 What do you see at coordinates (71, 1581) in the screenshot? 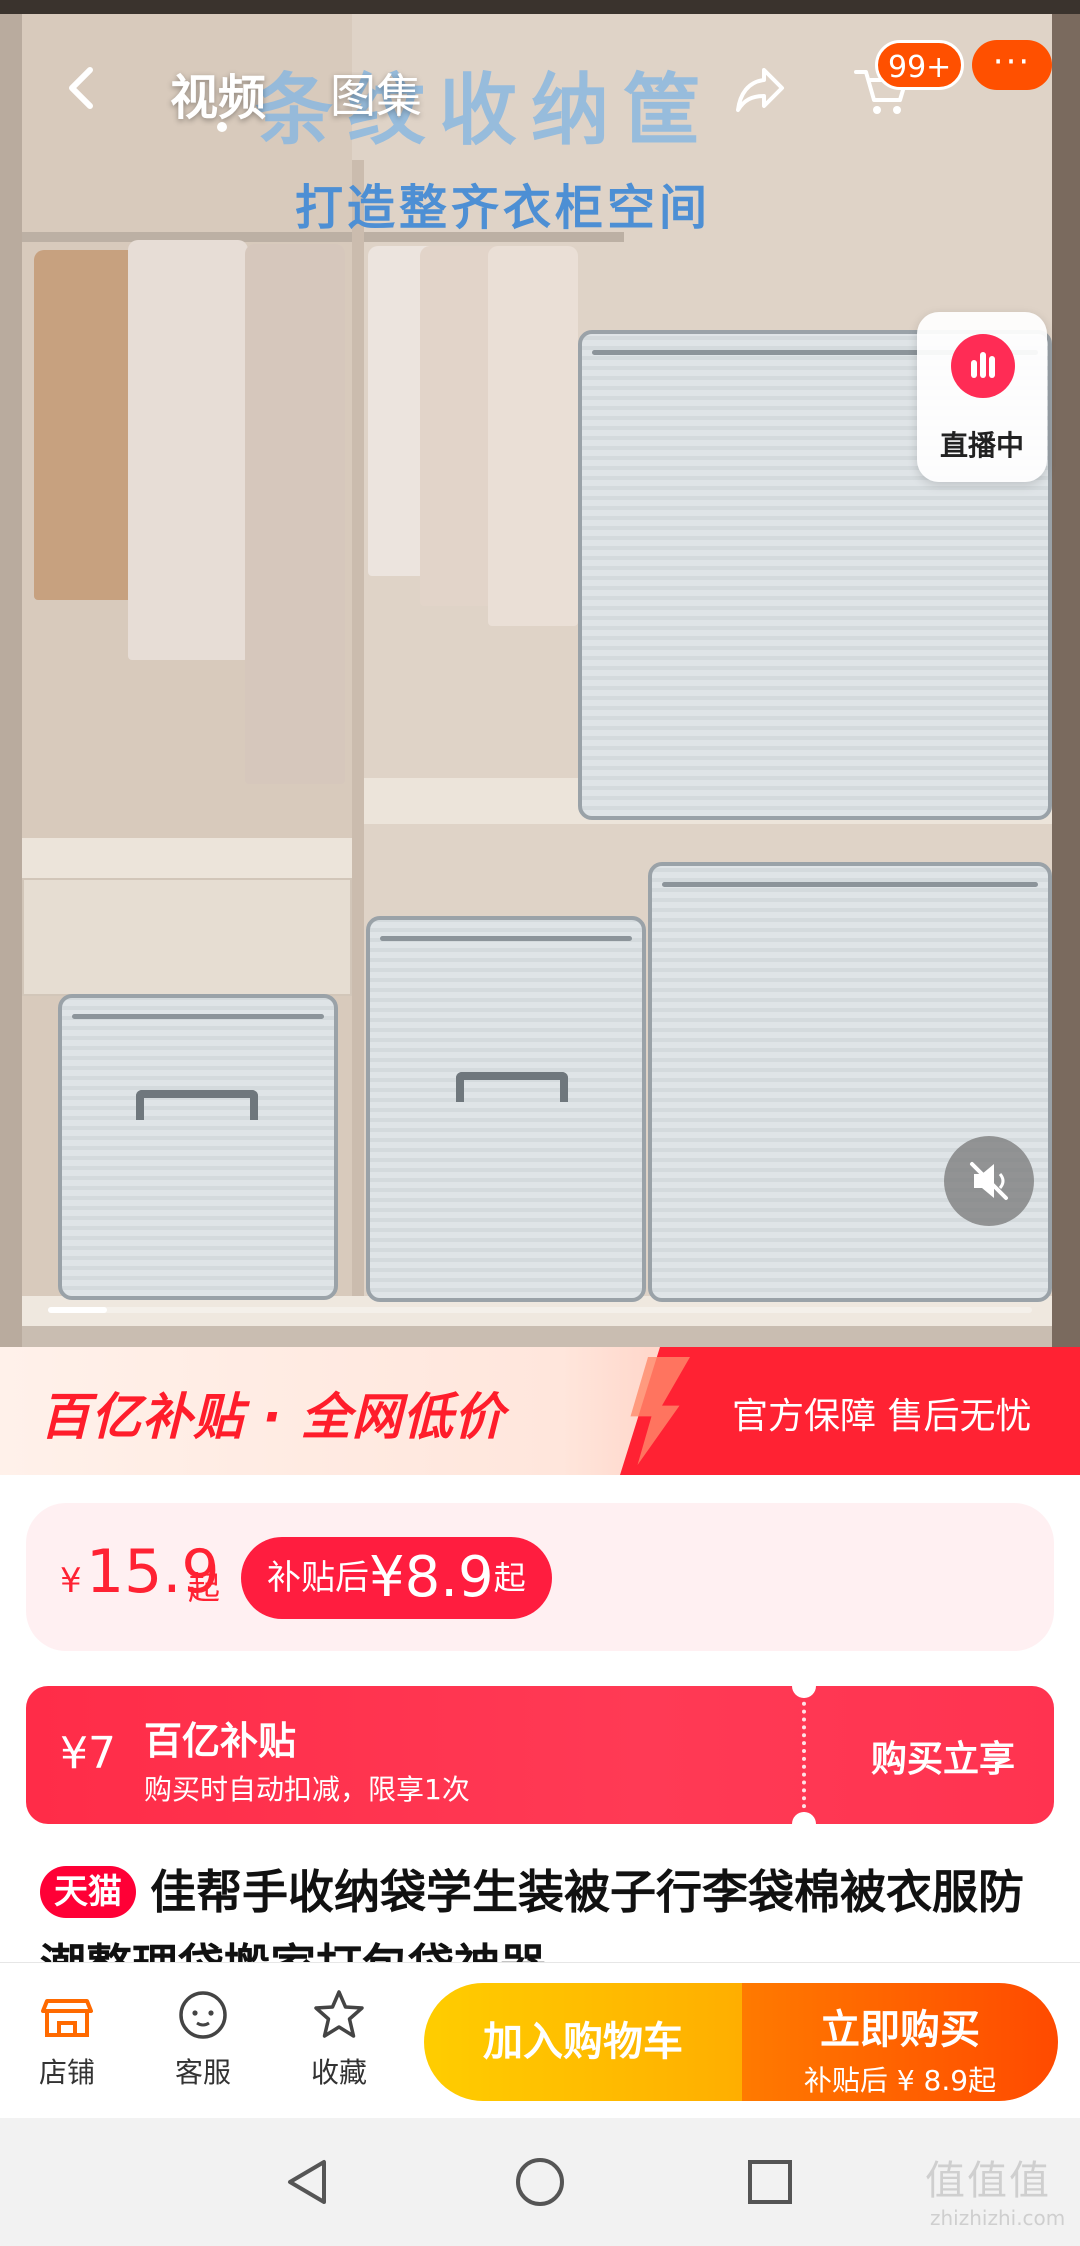
I see `price-currency: ¥` at bounding box center [71, 1581].